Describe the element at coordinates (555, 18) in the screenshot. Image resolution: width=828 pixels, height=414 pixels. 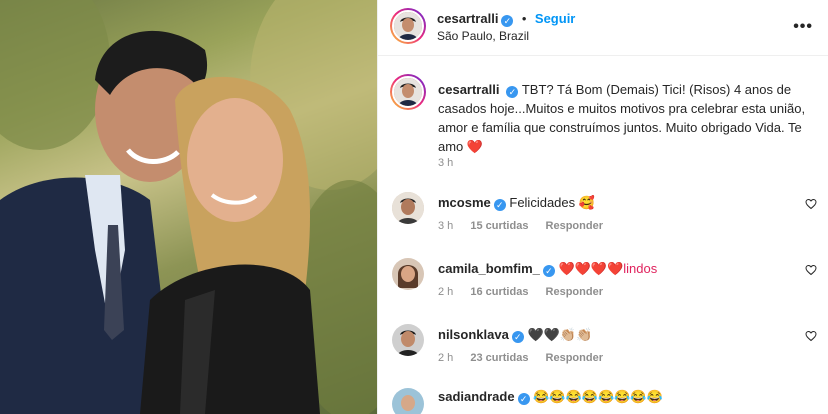
I see `follow-button: Seguir` at that location.